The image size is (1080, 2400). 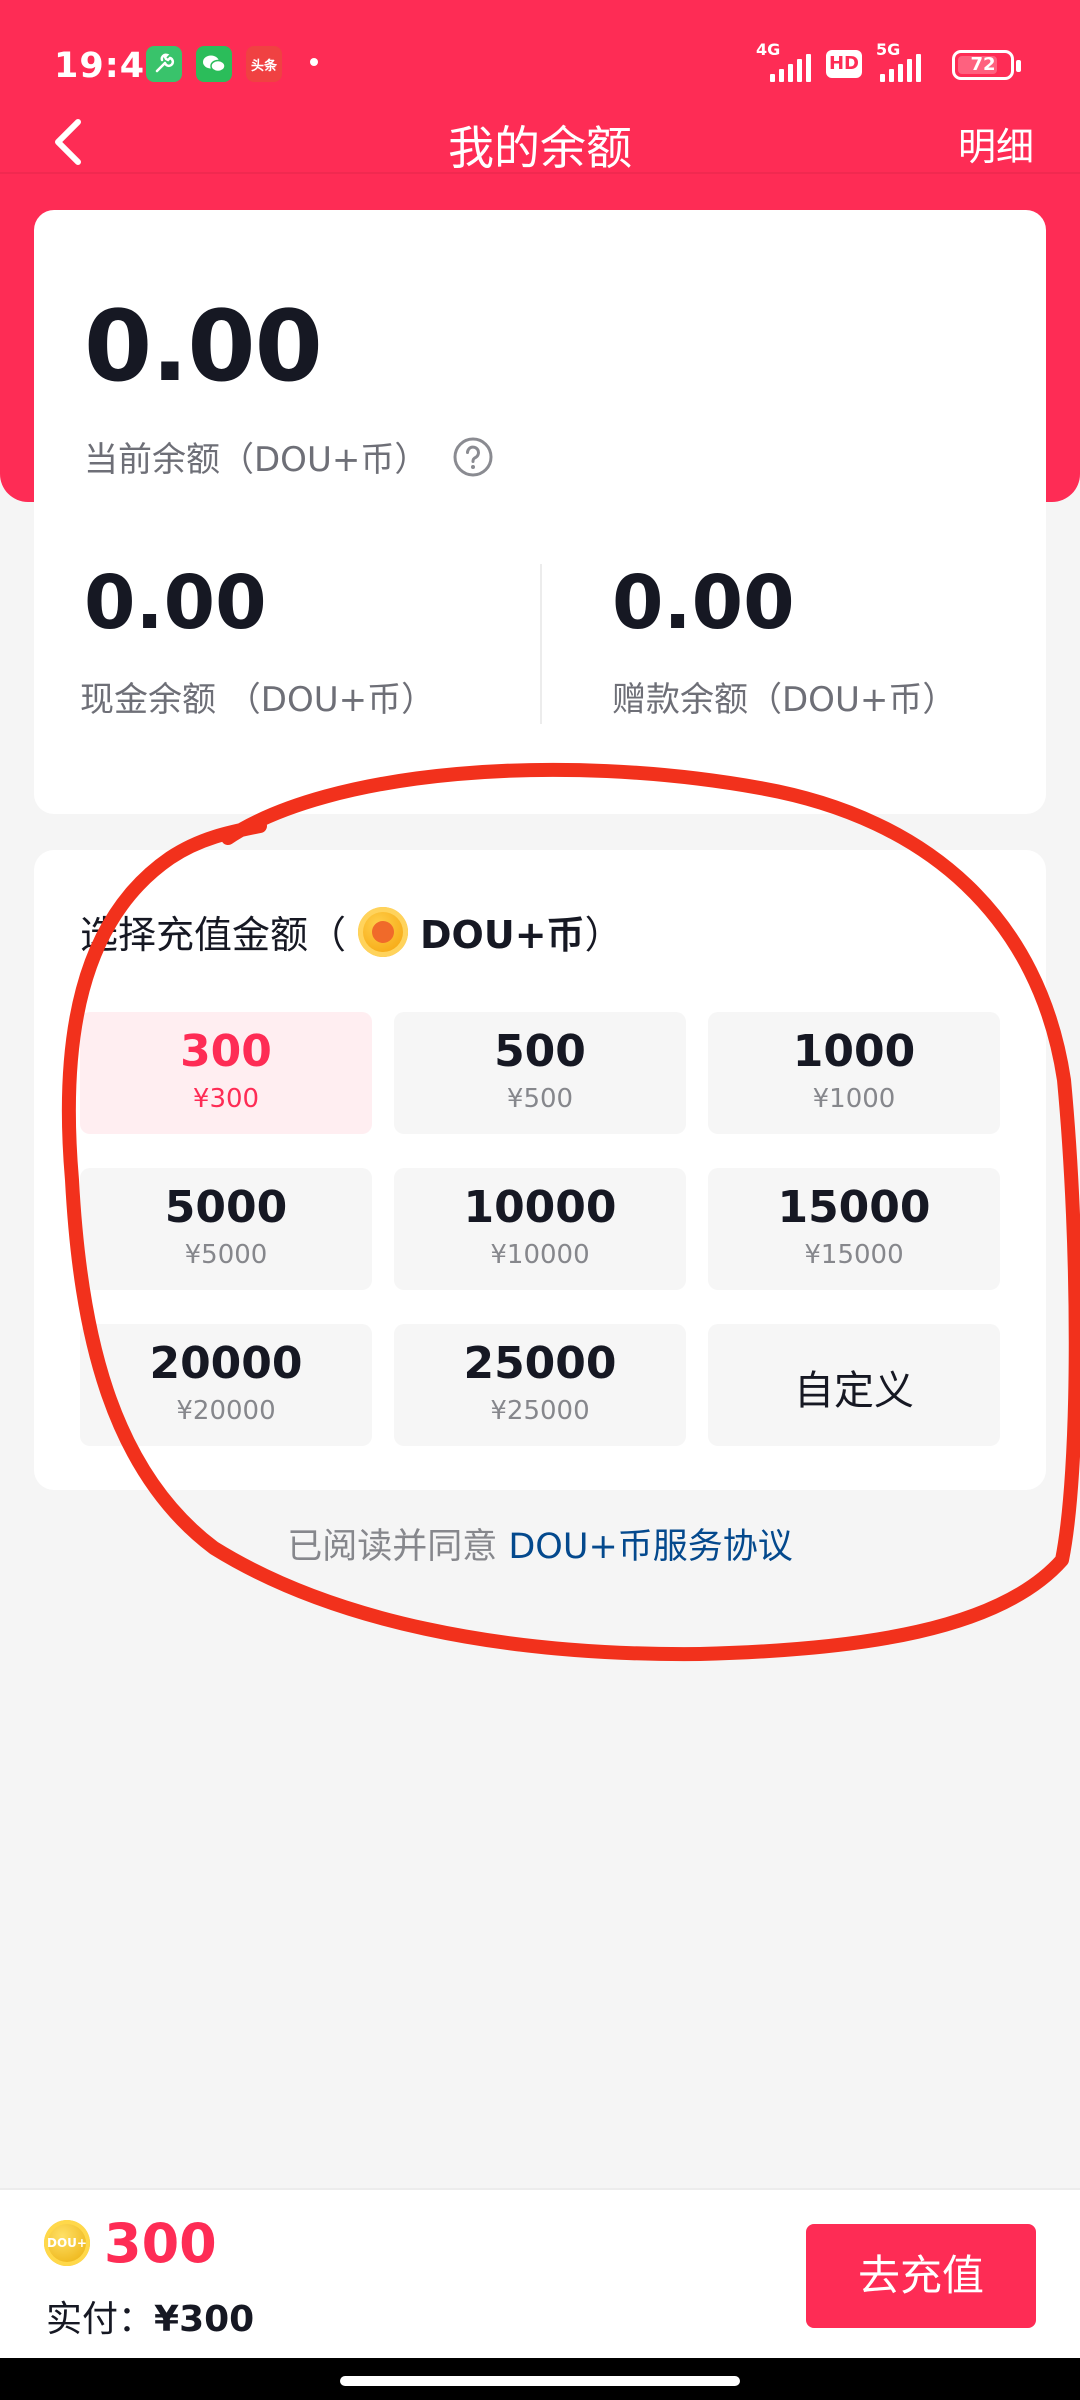 I want to click on amount-option-10000: 10000 ¥10000, so click(x=540, y=1229).